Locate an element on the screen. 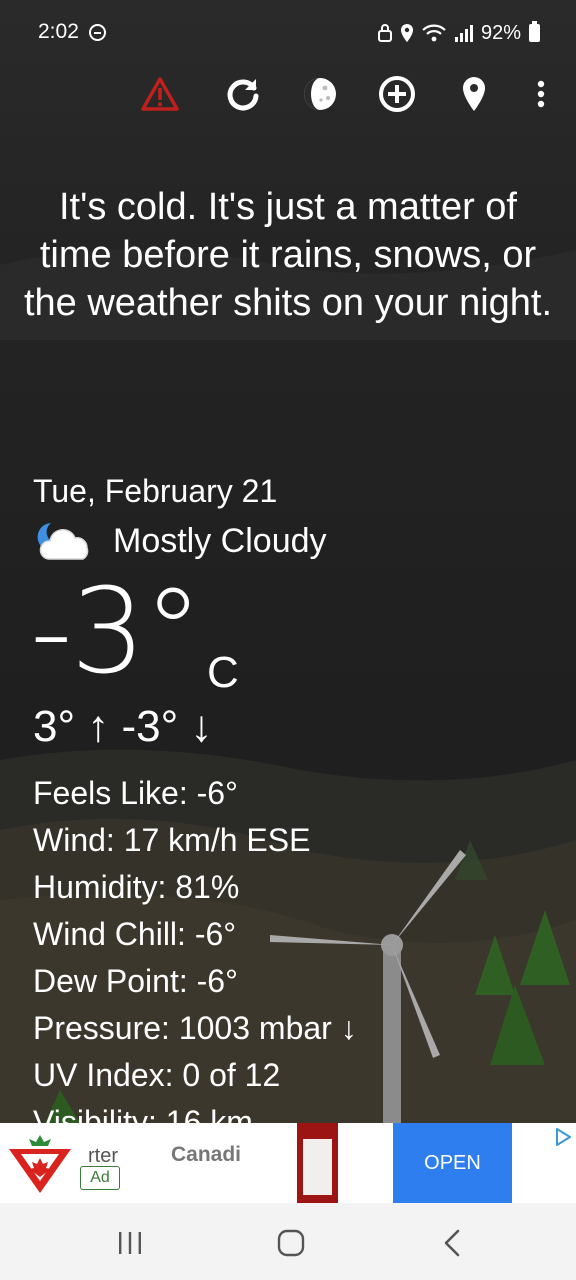  back-icon is located at coordinates (452, 1243).